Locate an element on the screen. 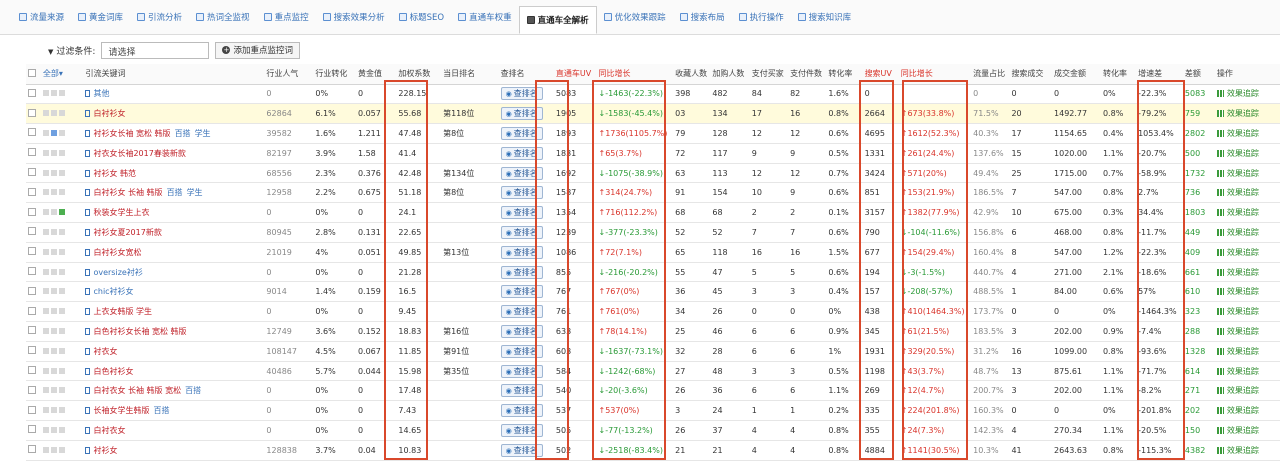 Image resolution: width=1280 pixels, height=461 pixels. select-all-checkbox is located at coordinates (32, 72).